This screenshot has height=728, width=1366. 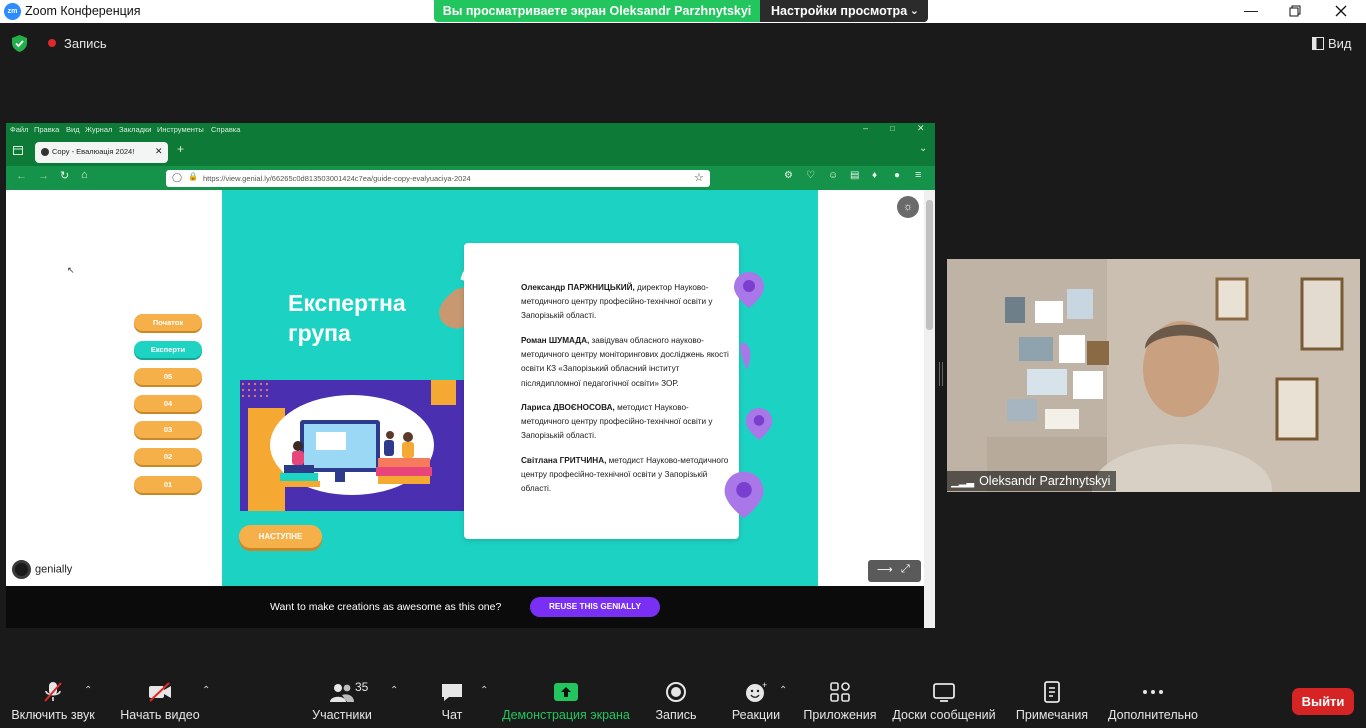 I want to click on nav-button-start: Початок, so click(x=168, y=322).